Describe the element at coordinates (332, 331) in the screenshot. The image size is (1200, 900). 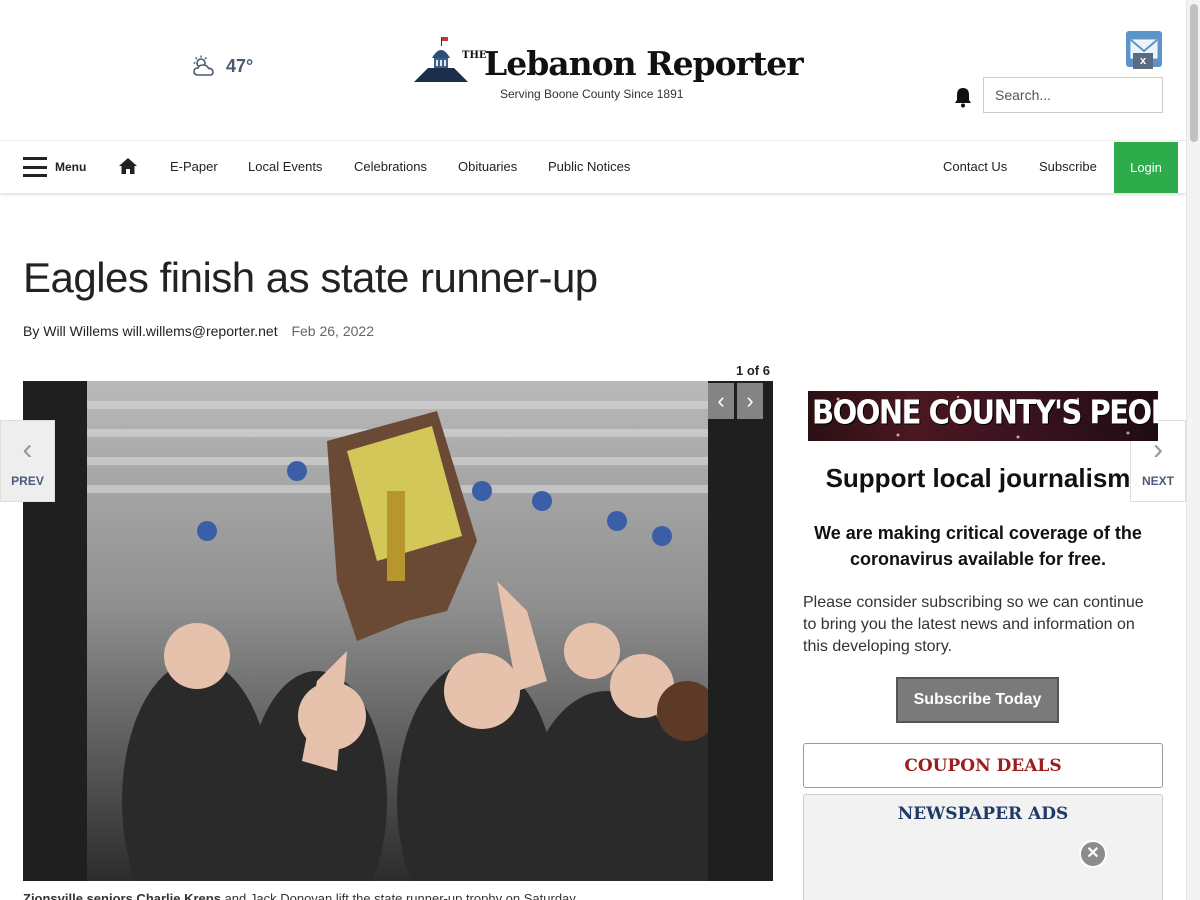
I see `article-date: Feb 26, 2022` at that location.